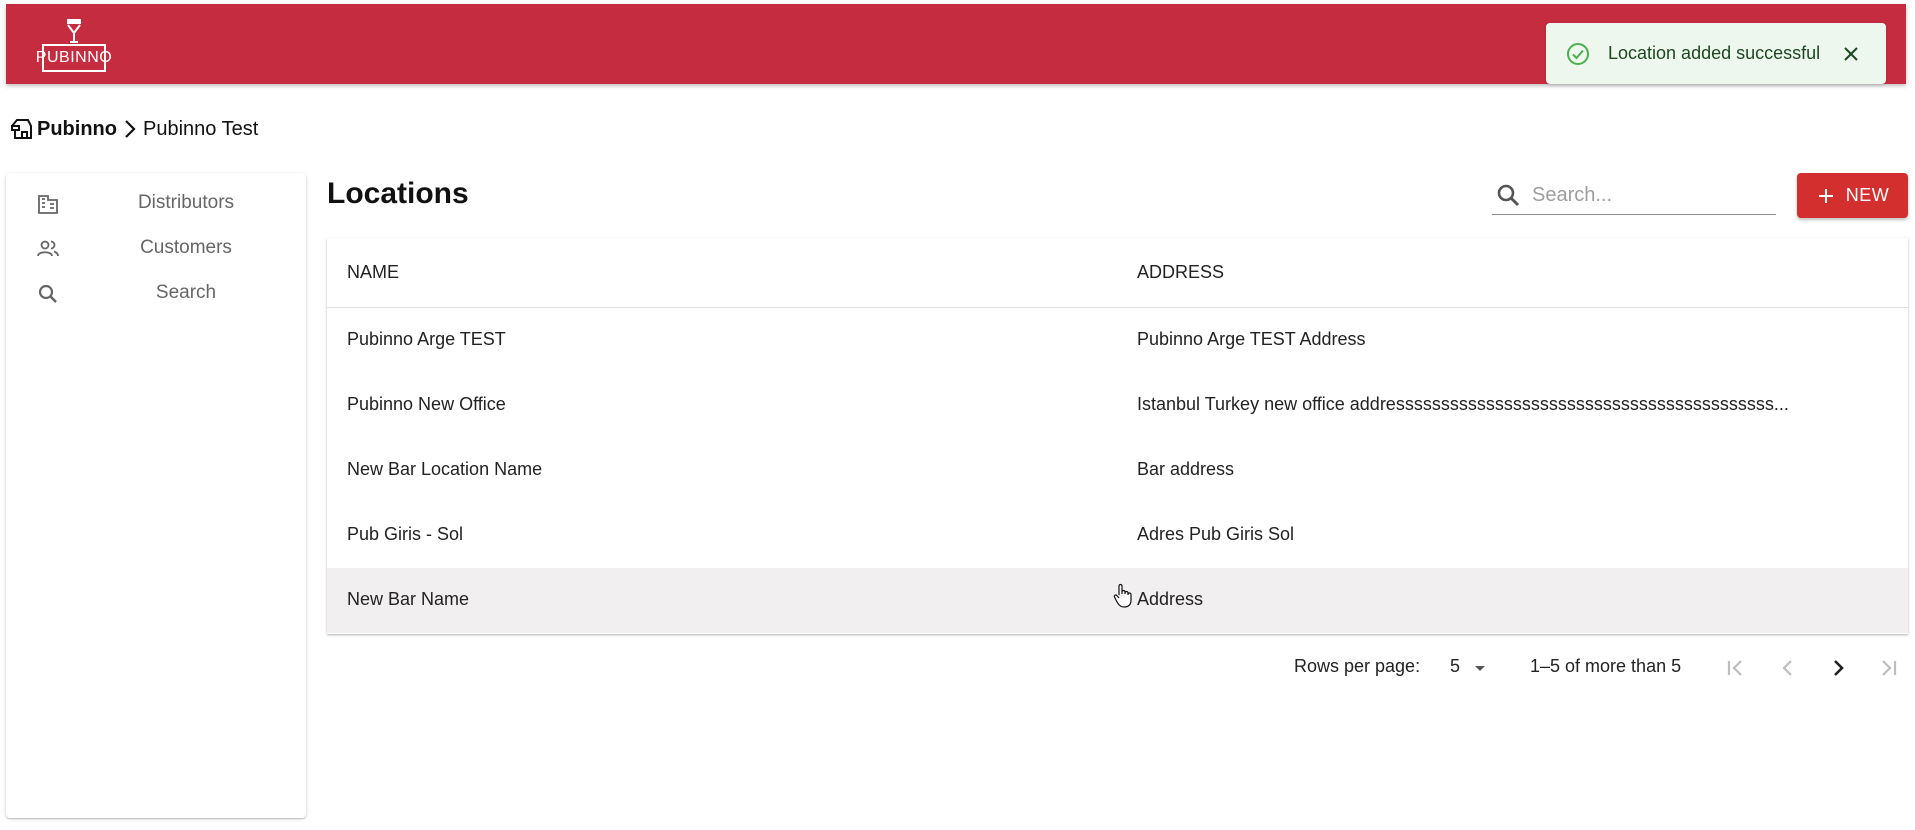 The width and height of the screenshot is (1915, 830). Describe the element at coordinates (1117, 273) in the screenshot. I see `table-header: NAME ADDRESS` at that location.